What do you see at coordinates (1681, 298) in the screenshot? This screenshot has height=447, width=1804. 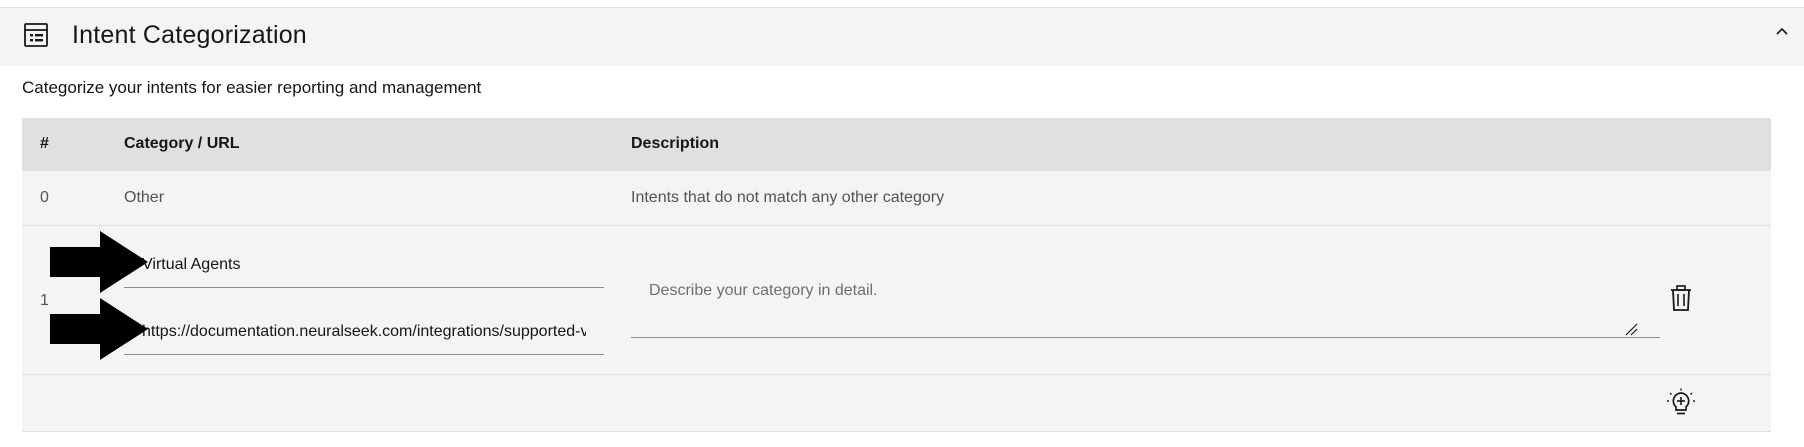 I see `trash-icon` at bounding box center [1681, 298].